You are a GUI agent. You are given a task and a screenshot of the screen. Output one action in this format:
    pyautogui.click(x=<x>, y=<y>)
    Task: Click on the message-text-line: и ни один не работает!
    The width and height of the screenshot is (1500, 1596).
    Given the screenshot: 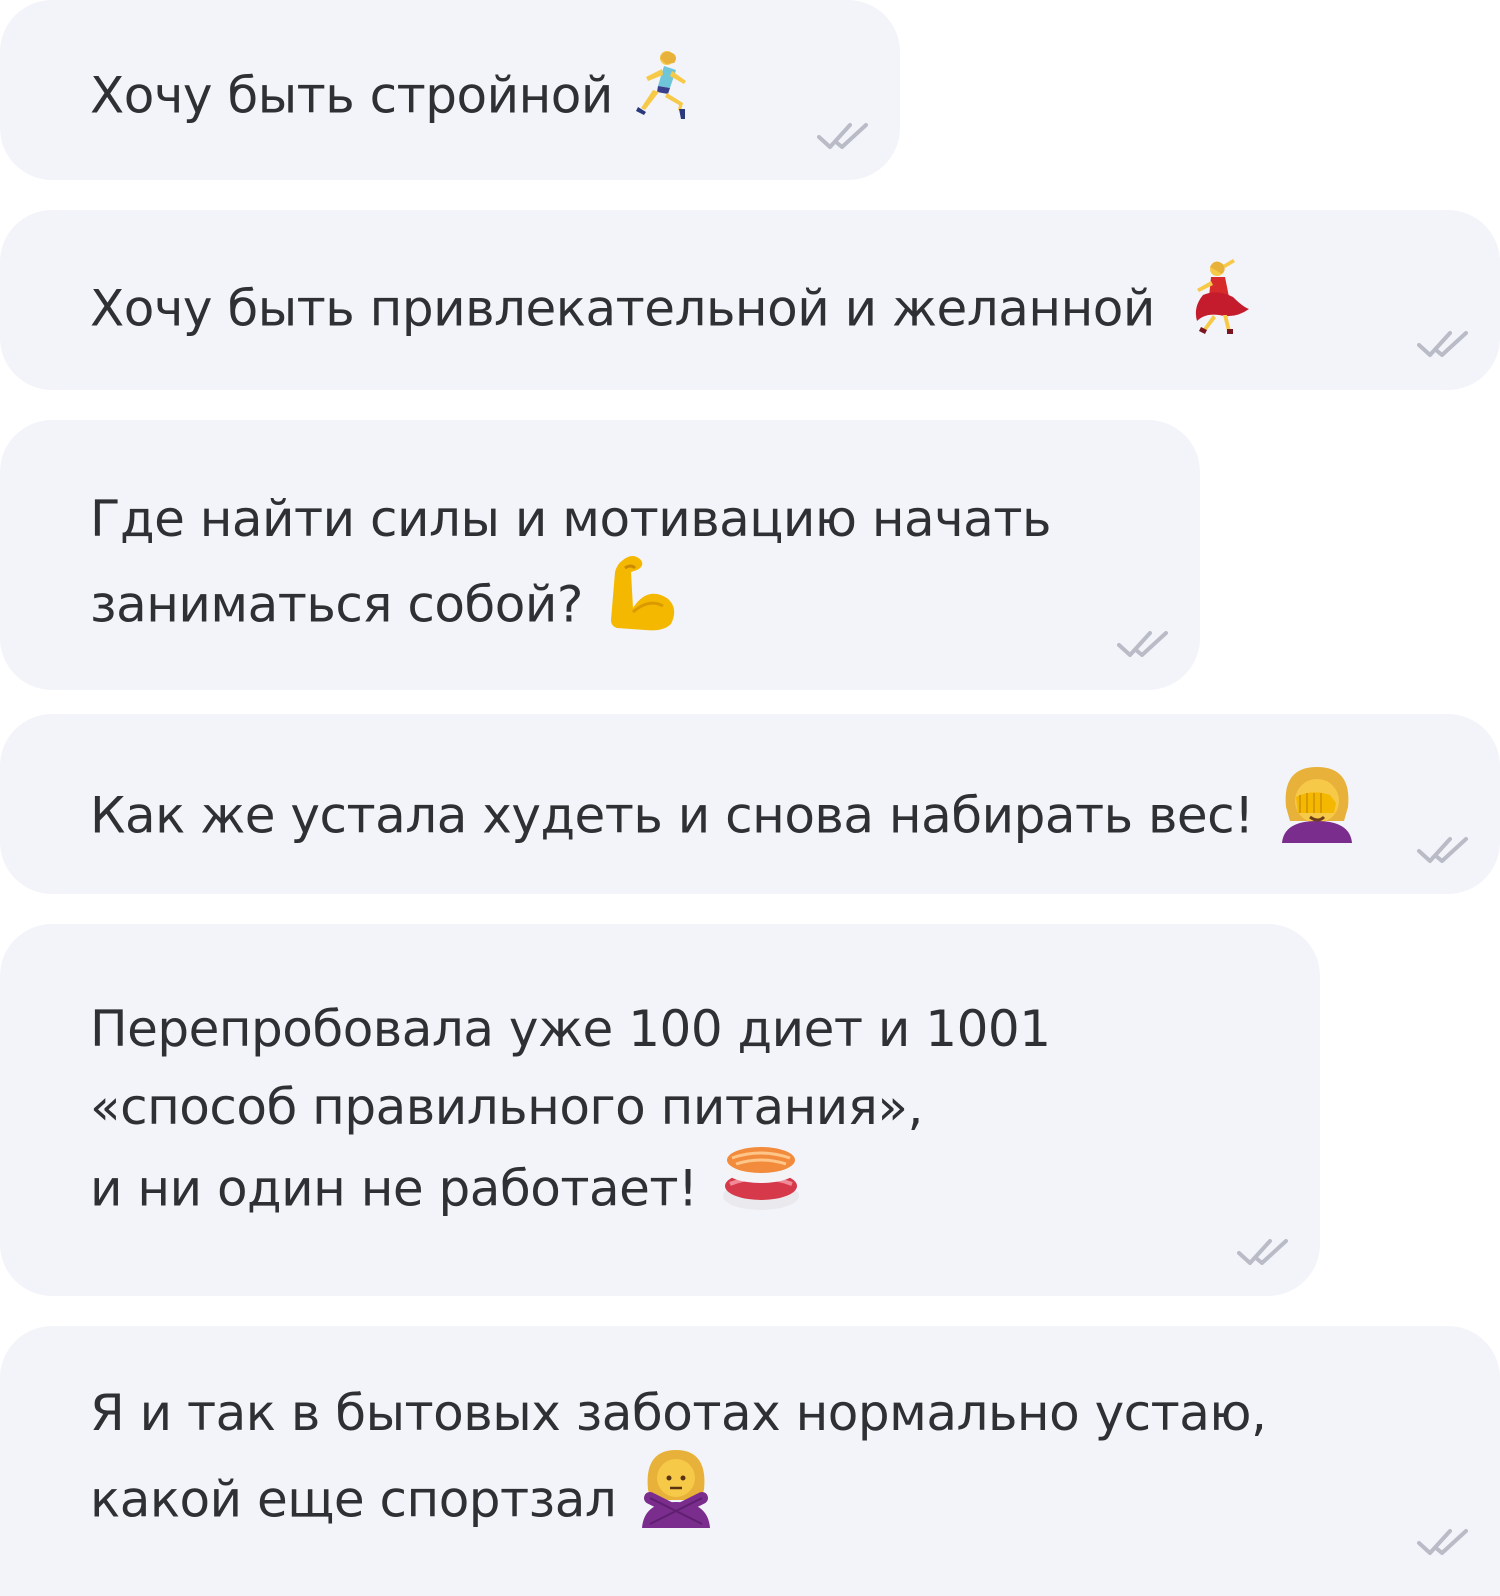 What is the action you would take?
    pyautogui.click(x=705, y=1192)
    